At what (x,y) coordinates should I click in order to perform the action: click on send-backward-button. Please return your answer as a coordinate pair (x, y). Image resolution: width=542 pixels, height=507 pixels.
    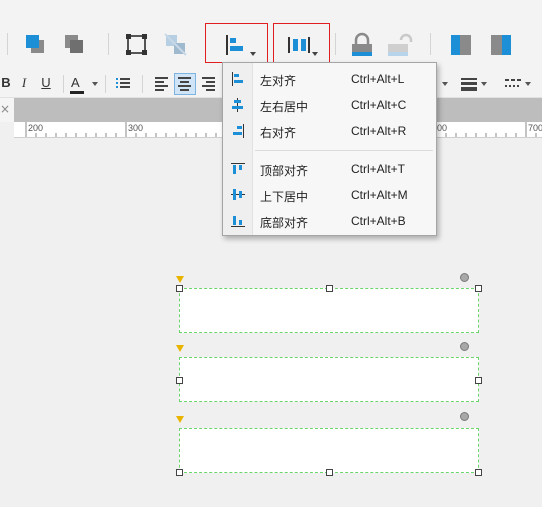
    Looking at the image, I should click on (75, 45).